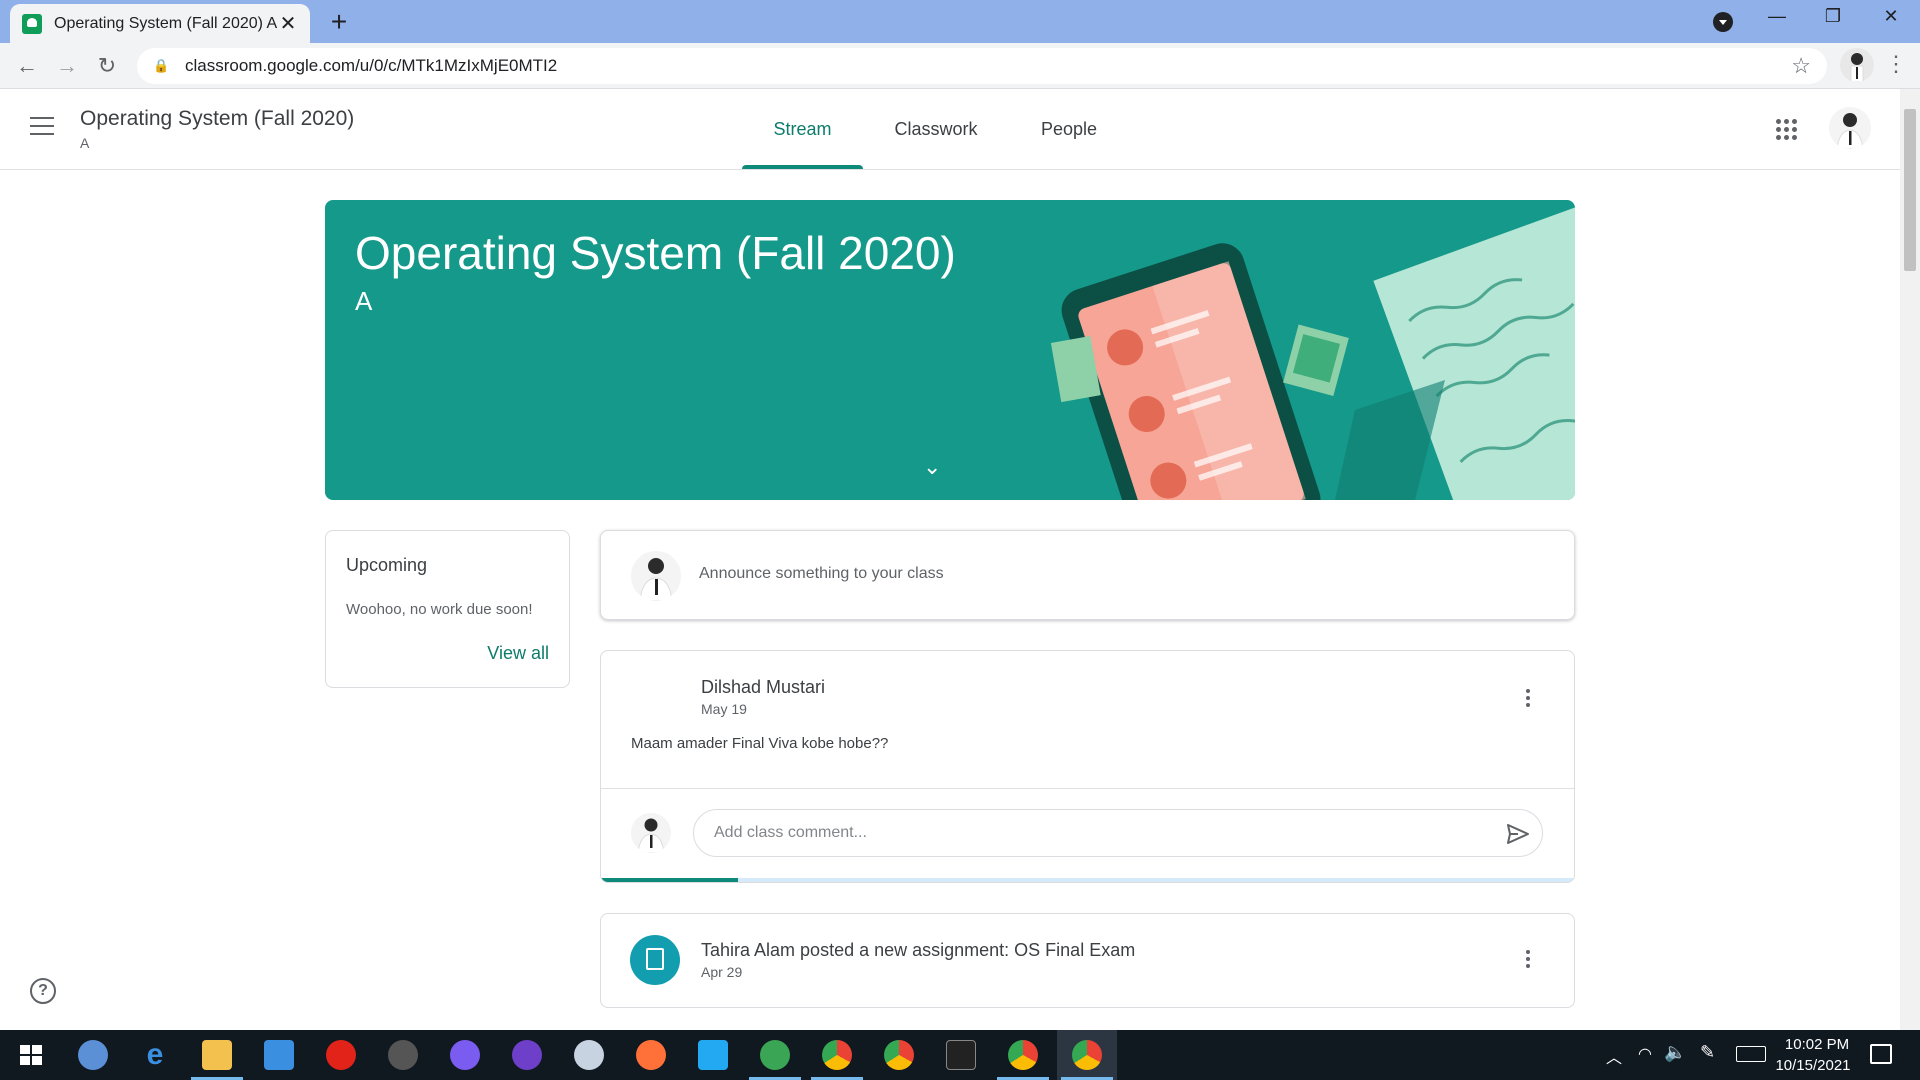  I want to click on lock-icon: 🔒, so click(161, 65).